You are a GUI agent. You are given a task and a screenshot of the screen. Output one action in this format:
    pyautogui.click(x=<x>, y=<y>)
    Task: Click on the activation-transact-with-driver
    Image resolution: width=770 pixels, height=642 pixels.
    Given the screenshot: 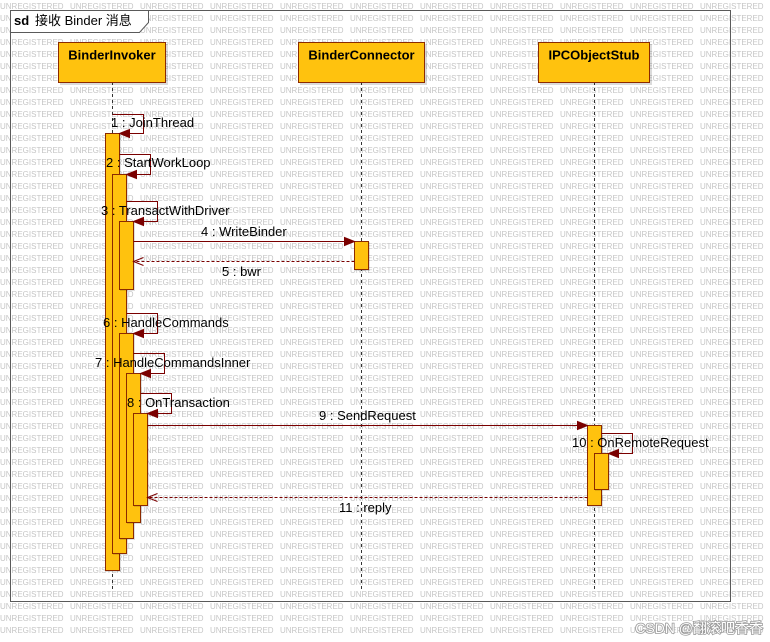 What is the action you would take?
    pyautogui.click(x=126, y=255)
    